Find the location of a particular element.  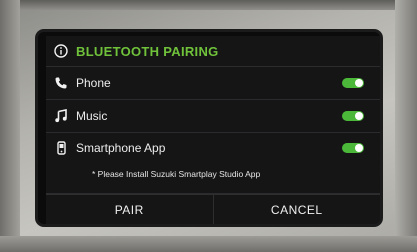

phone-toggle is located at coordinates (353, 83).